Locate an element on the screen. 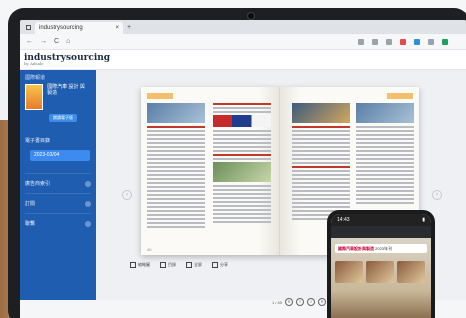 The height and width of the screenshot is (318, 466). sidebar-item-label: 廣告商索引 is located at coordinates (38, 184).